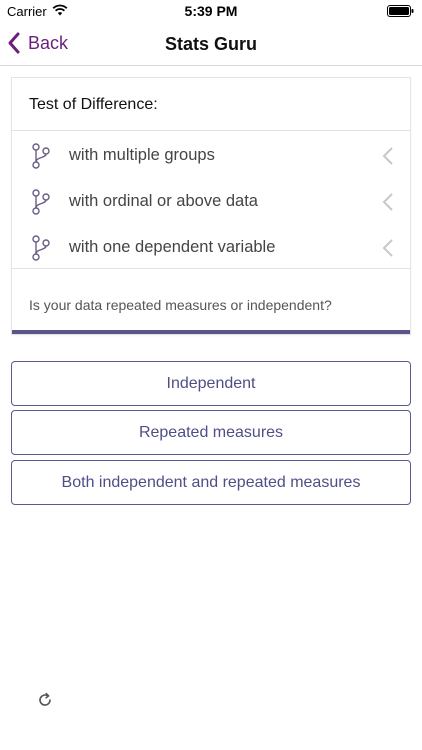 The width and height of the screenshot is (422, 750). I want to click on independent-button: Independent, so click(211, 383).